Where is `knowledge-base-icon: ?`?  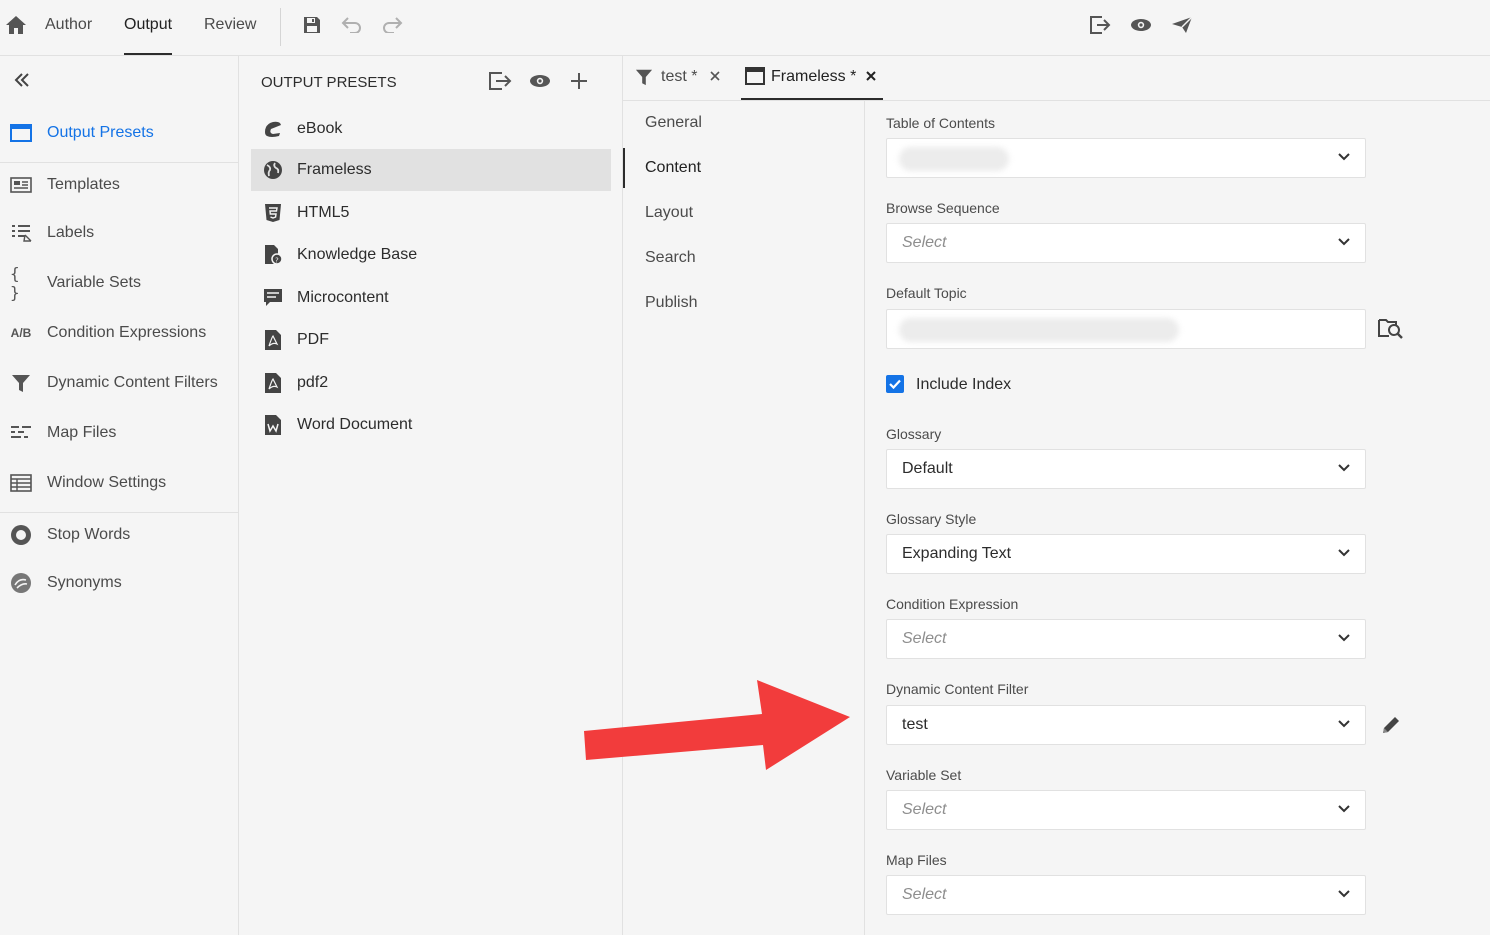
knowledge-base-icon: ? is located at coordinates (273, 255).